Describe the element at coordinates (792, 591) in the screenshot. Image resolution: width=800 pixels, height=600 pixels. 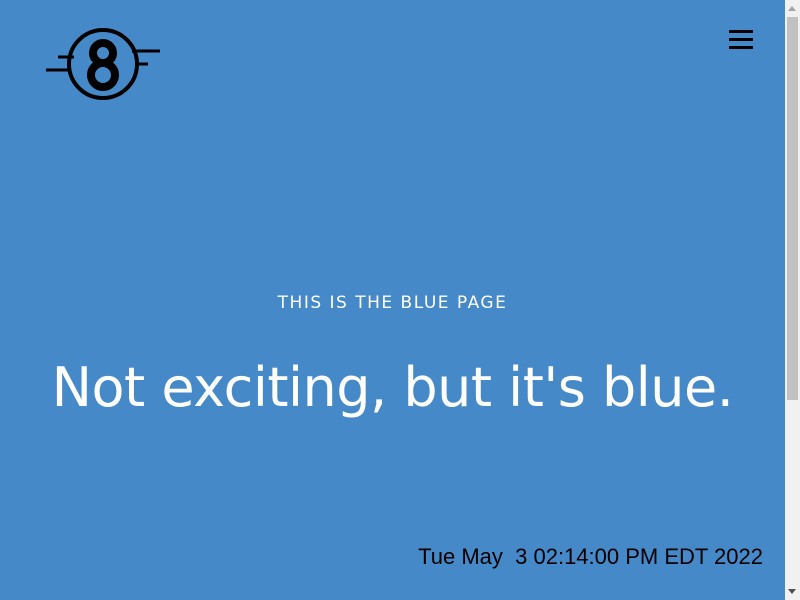
I see `scroll-down-icon` at that location.